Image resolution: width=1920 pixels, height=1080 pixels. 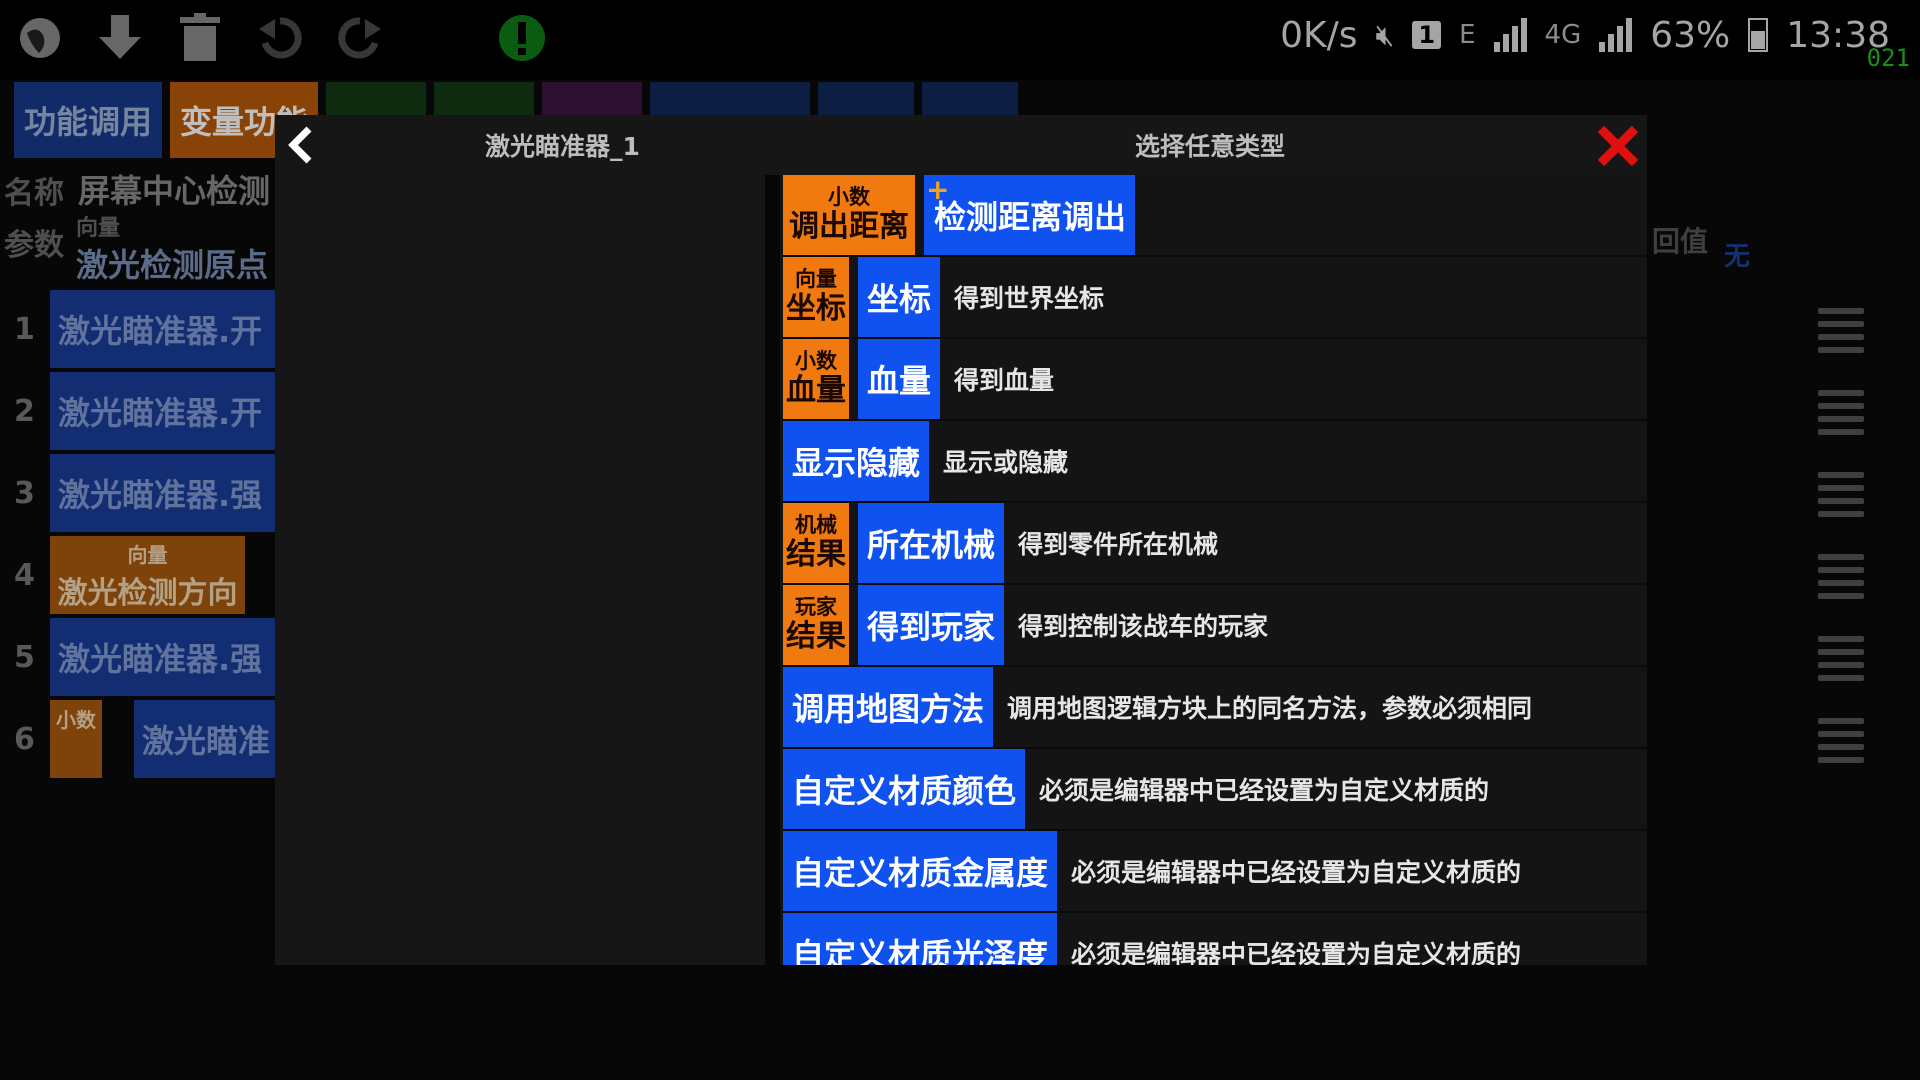 I want to click on return-type-badge: 玩家 结果, so click(x=816, y=625).